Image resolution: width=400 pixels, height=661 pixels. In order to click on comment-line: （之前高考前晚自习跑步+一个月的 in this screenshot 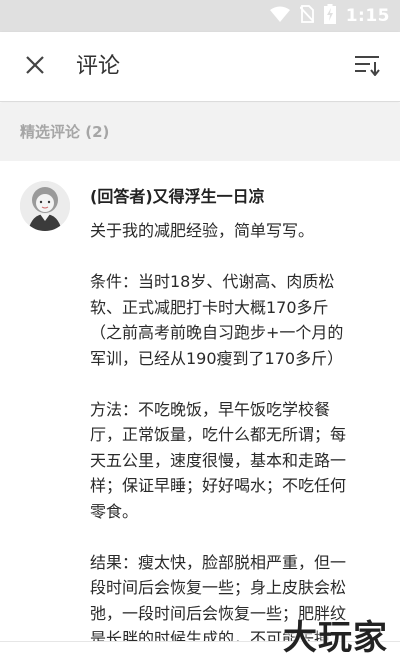, I will do `click(217, 332)`.